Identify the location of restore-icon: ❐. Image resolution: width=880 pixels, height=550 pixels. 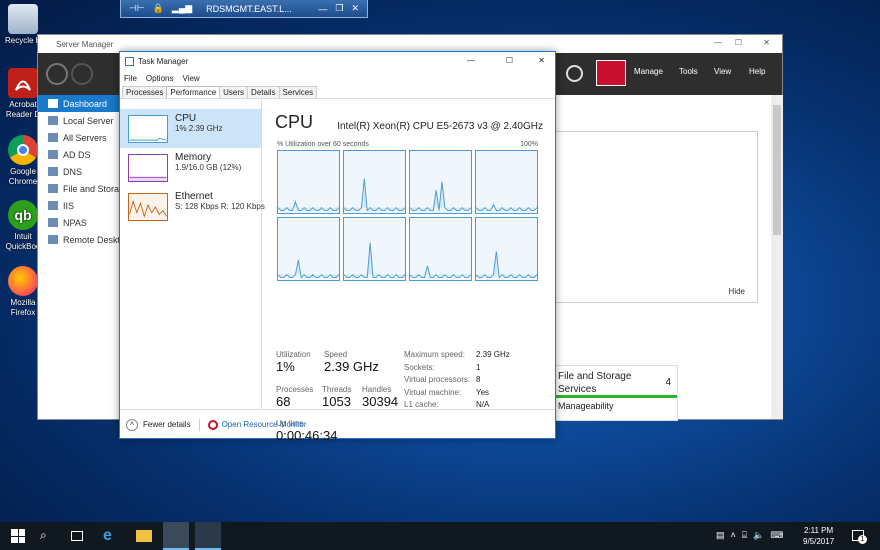
(339, 8).